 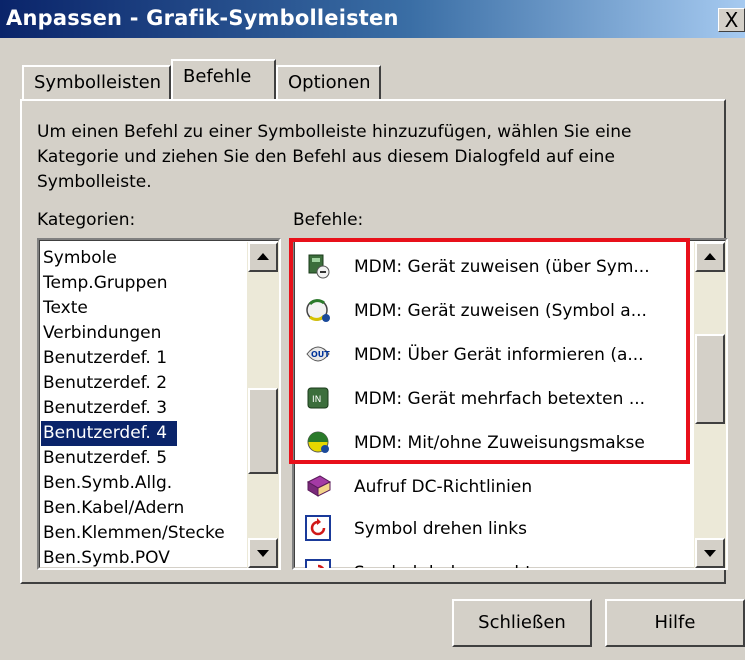 What do you see at coordinates (102, 333) in the screenshot?
I see `category-item: Verbindungen` at bounding box center [102, 333].